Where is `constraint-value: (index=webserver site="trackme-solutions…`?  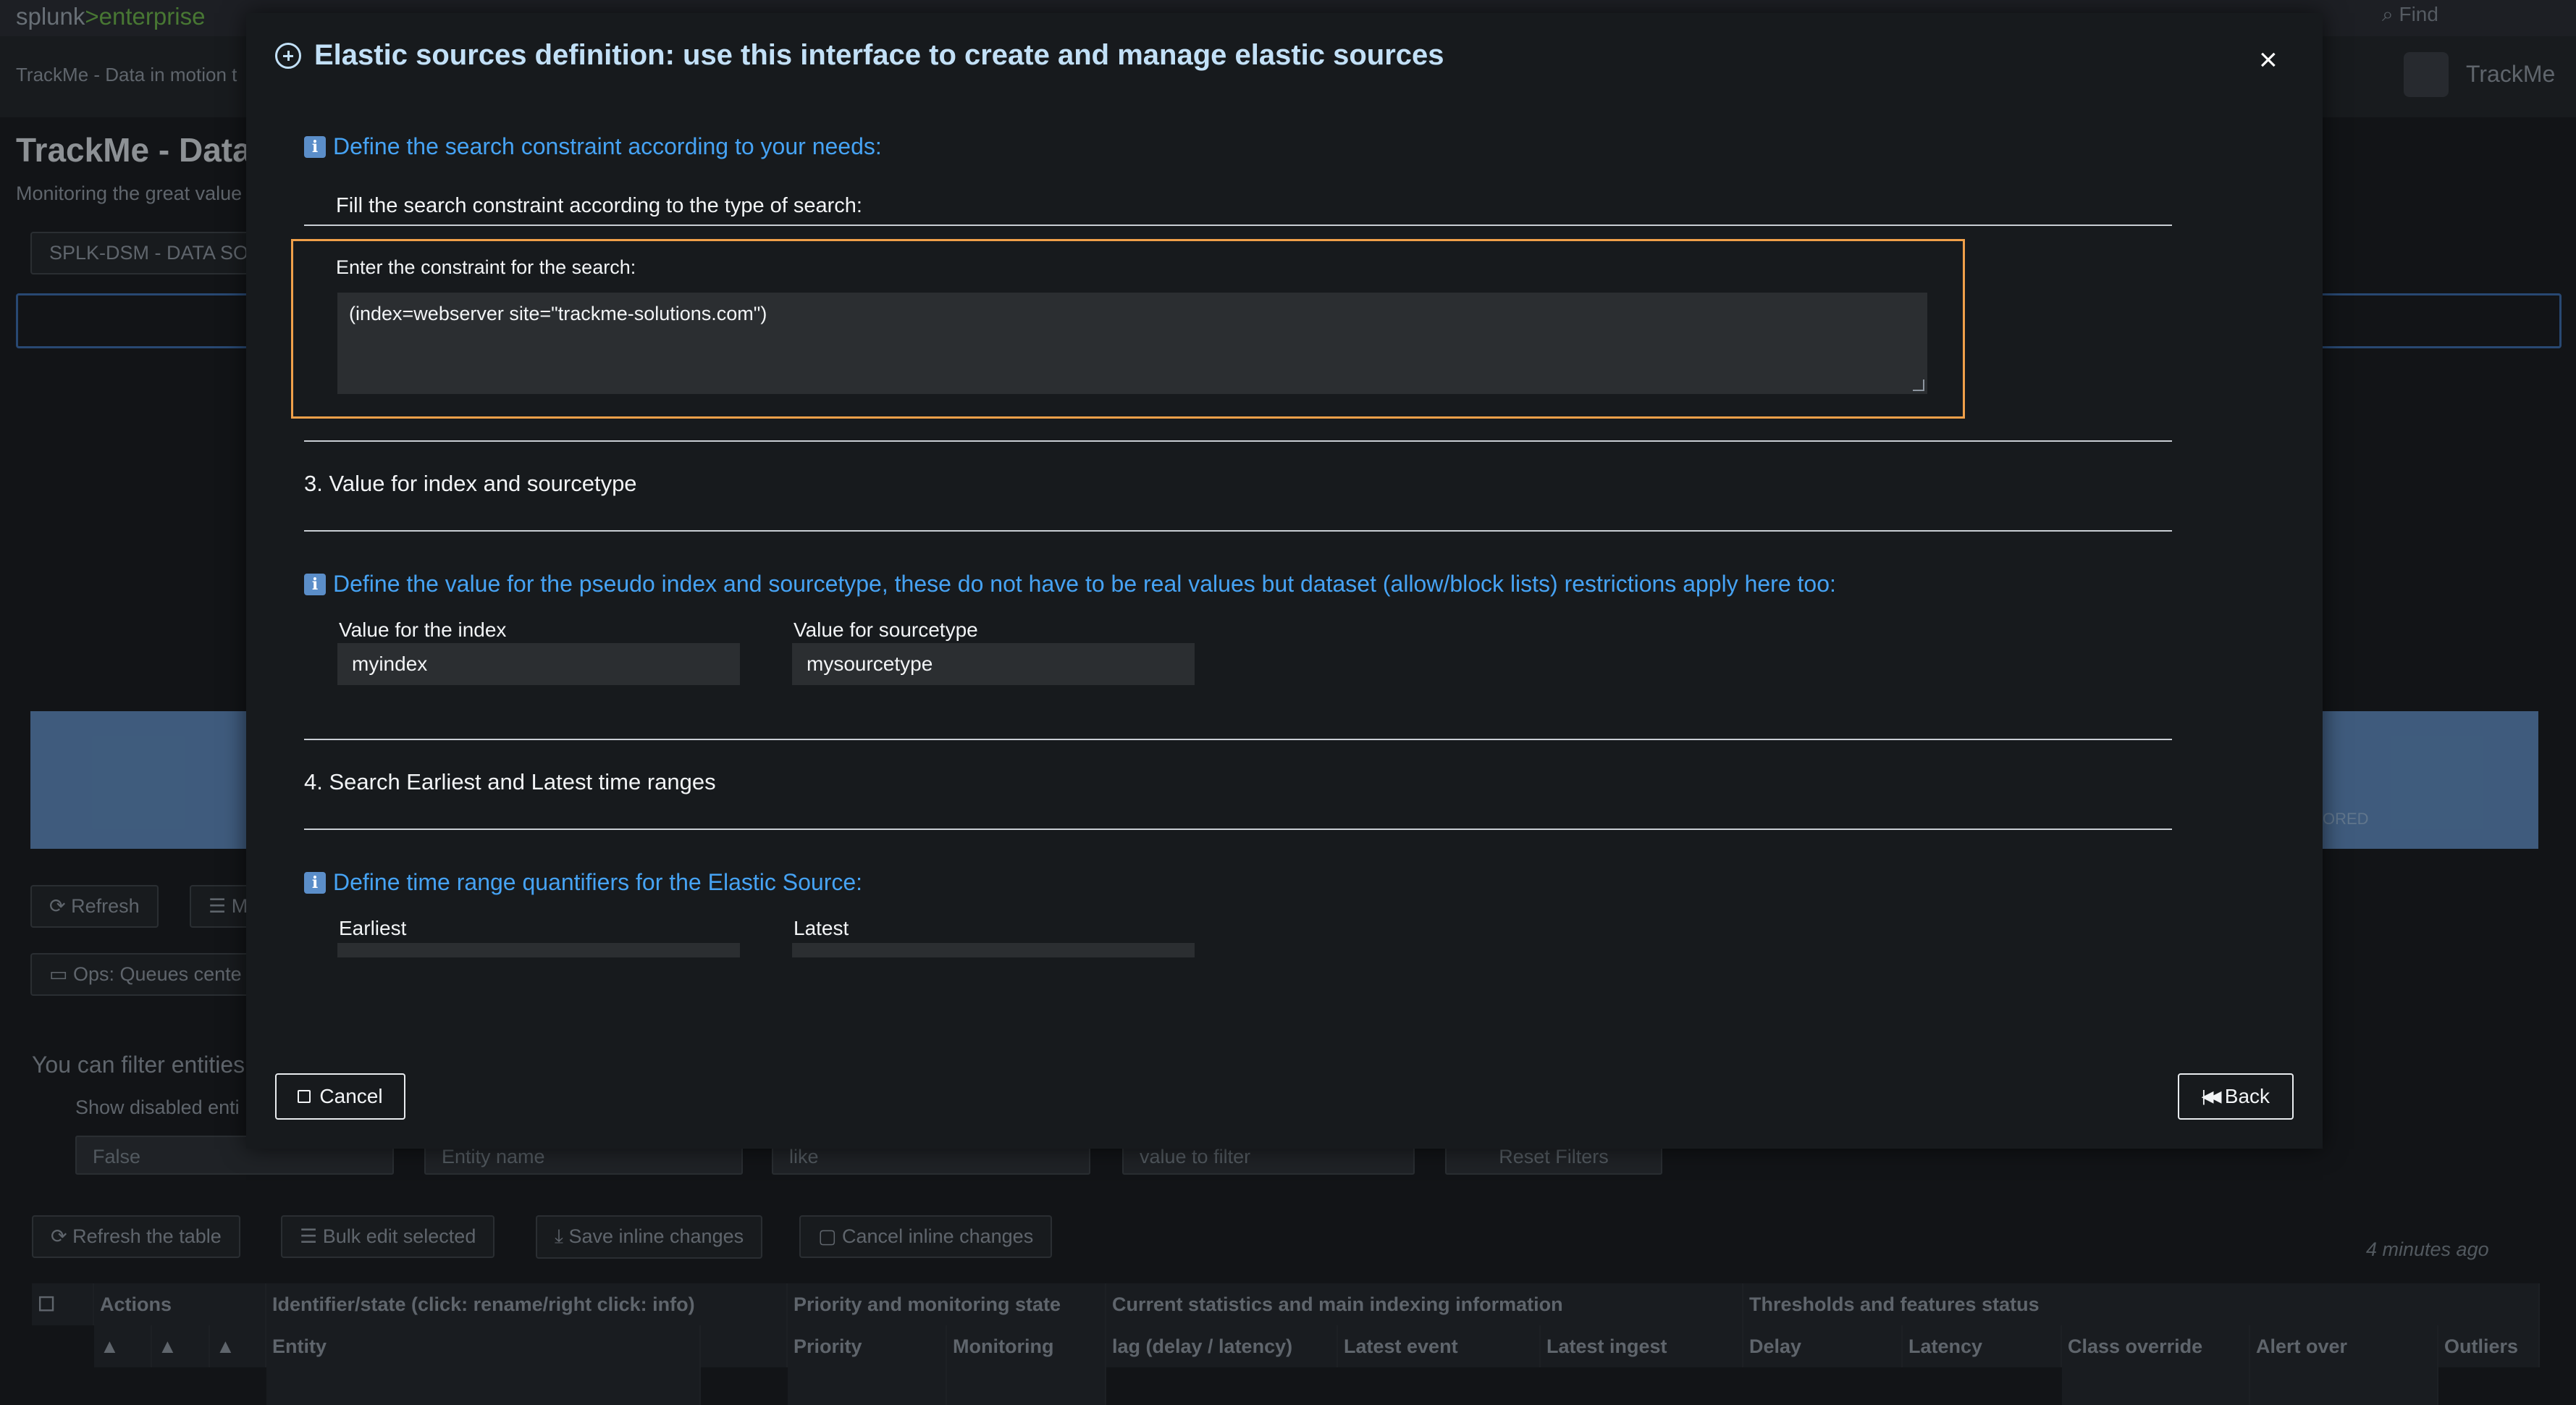
constraint-value: (index=webserver site="trackme-solutions… is located at coordinates (558, 313).